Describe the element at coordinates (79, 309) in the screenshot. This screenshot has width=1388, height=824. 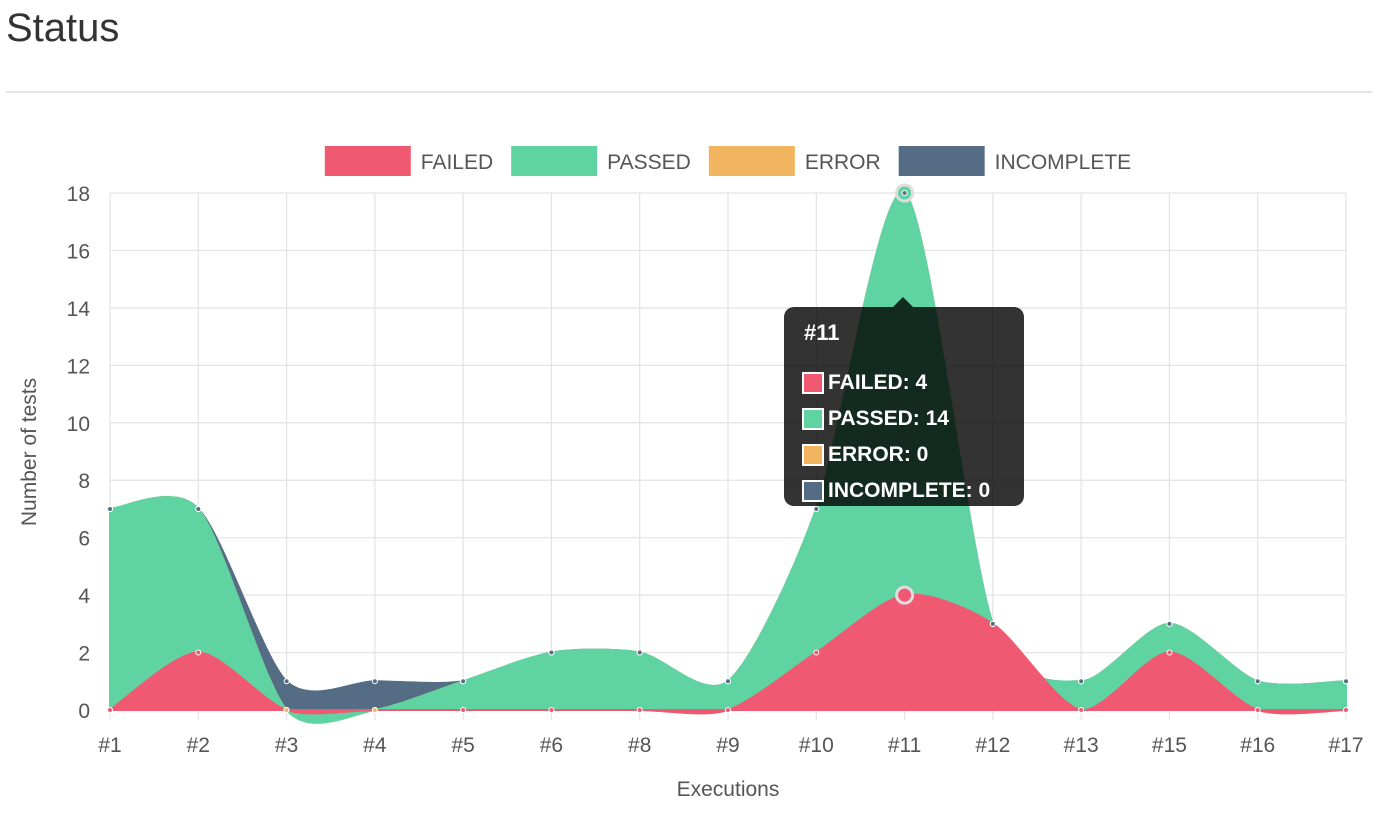
I see `y-tick-label: 14` at that location.